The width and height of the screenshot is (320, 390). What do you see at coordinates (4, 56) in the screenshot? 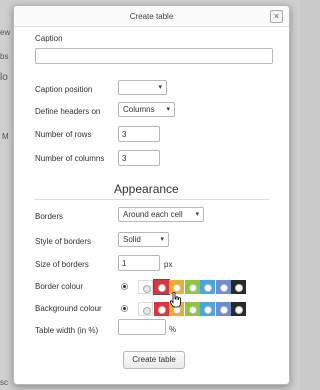
I see `background-text-fragment: bs` at bounding box center [4, 56].